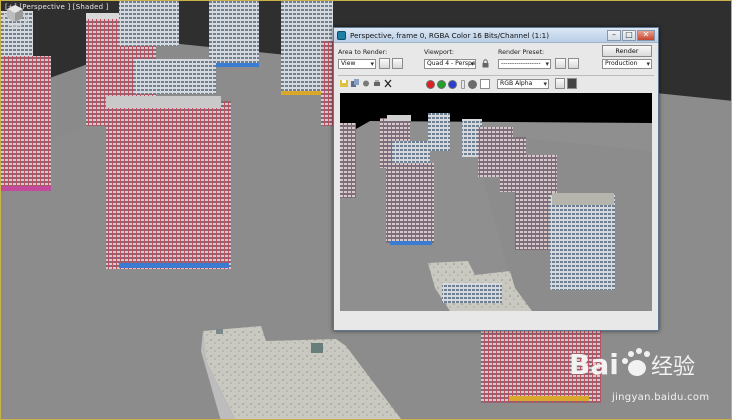 This screenshot has height=420, width=732. What do you see at coordinates (614, 35) in the screenshot?
I see `minimize-button: –` at bounding box center [614, 35].